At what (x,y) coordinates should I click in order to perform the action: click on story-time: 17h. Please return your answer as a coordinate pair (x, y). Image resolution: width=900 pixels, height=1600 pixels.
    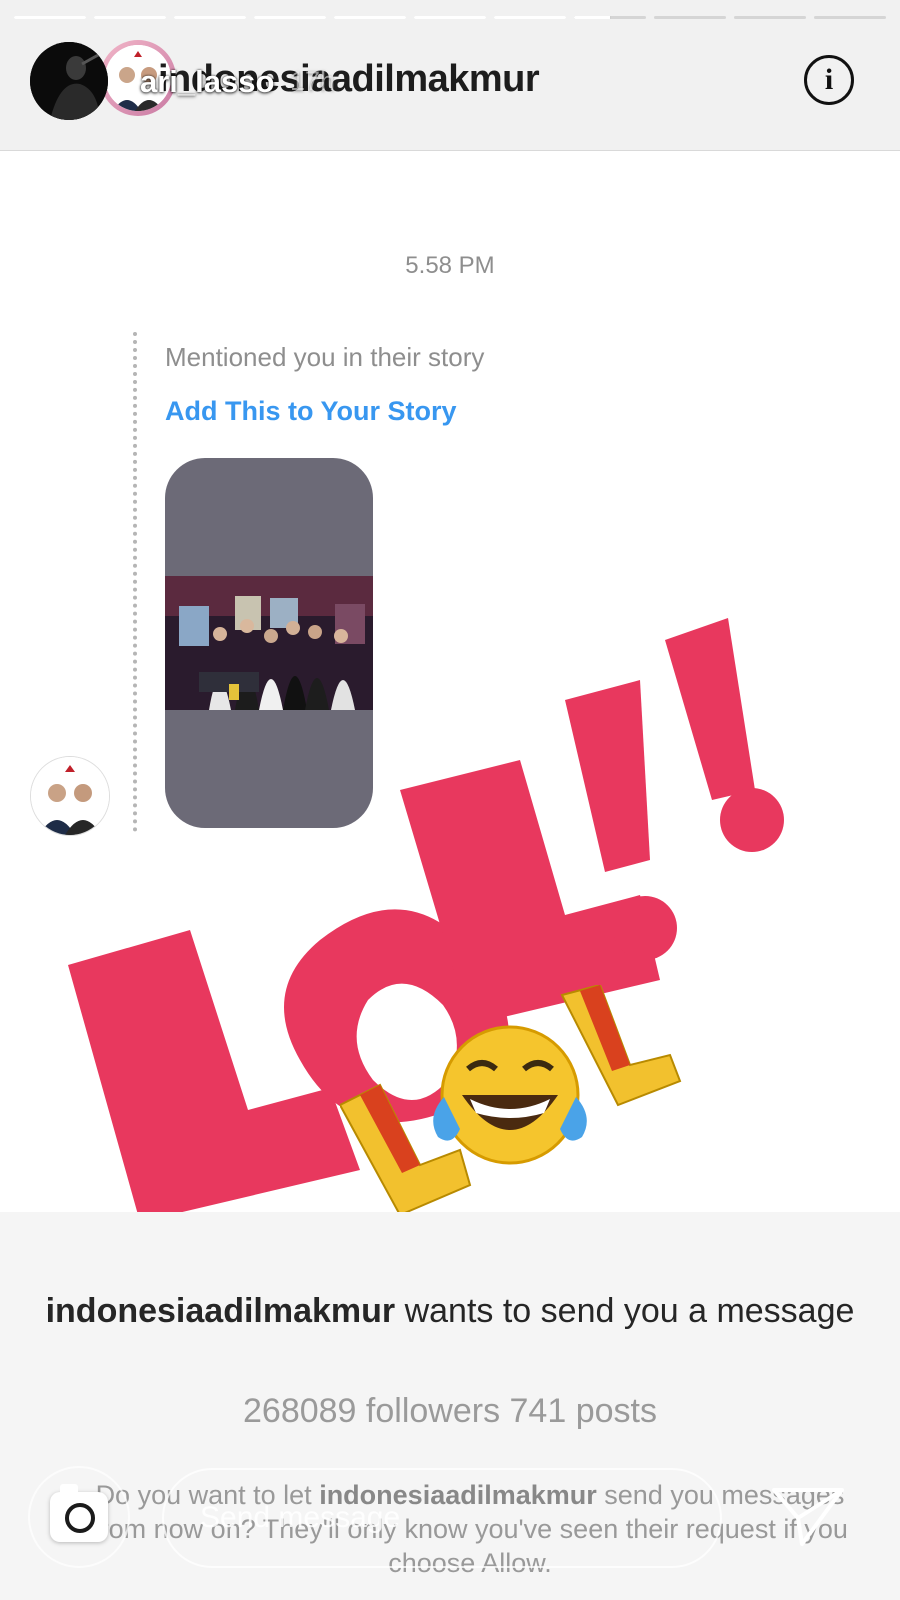
    Looking at the image, I should click on (313, 81).